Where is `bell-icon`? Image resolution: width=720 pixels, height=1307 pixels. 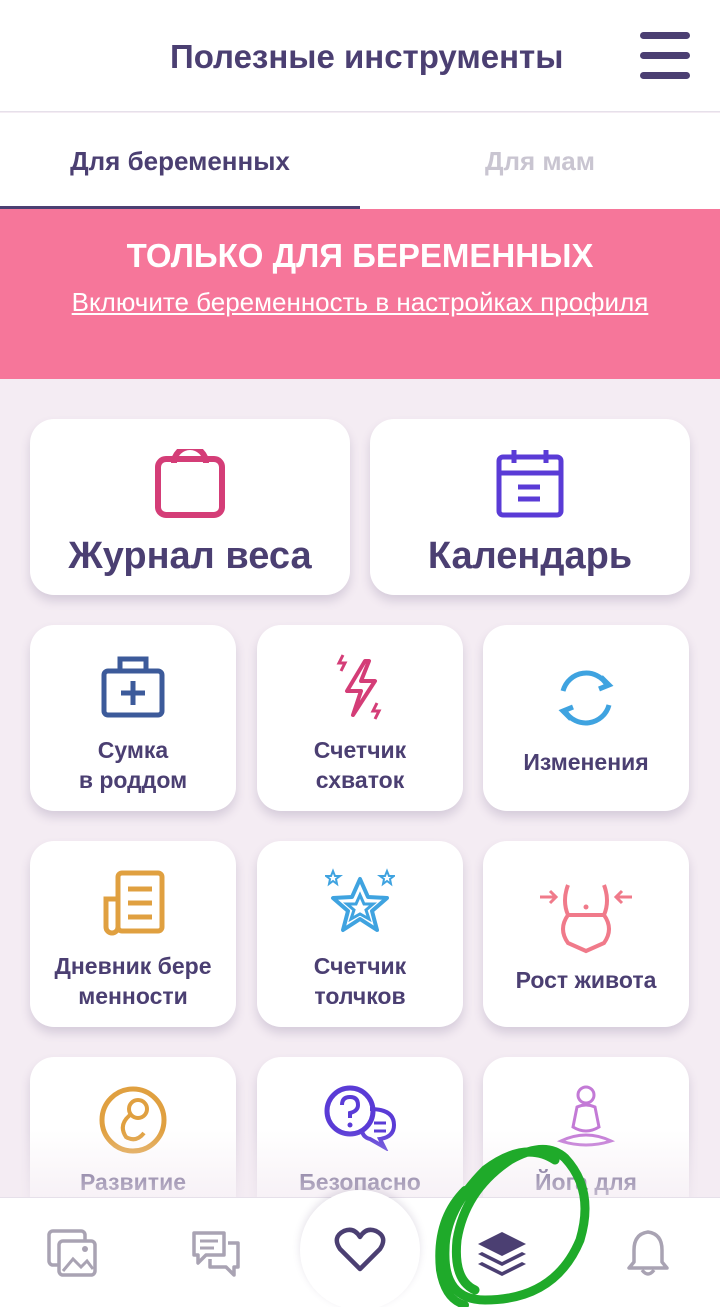 bell-icon is located at coordinates (648, 1253).